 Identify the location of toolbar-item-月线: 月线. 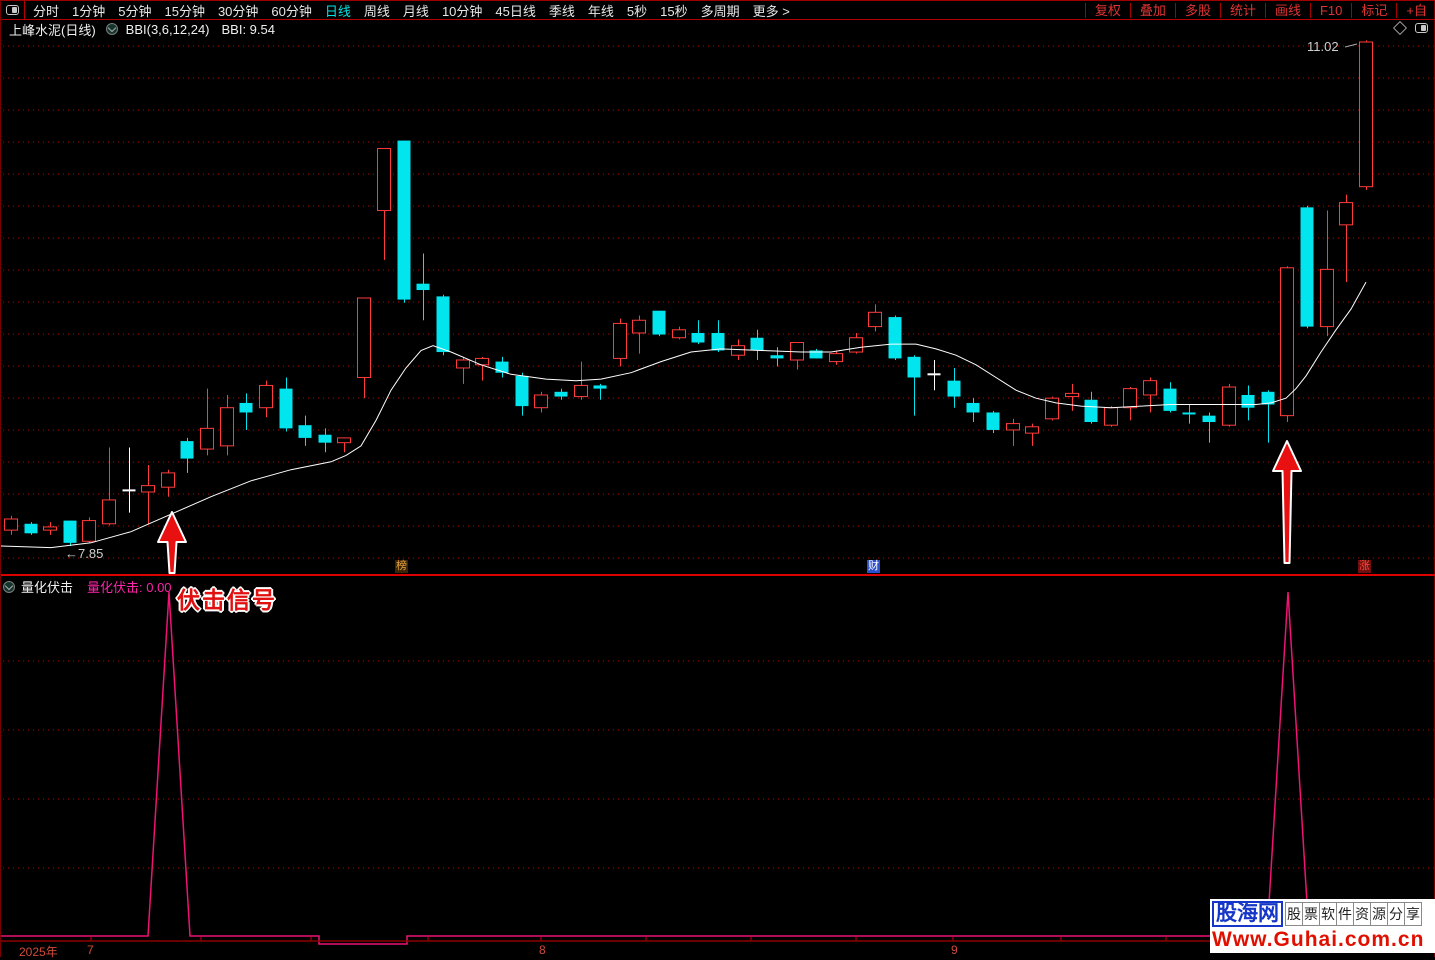
(416, 10).